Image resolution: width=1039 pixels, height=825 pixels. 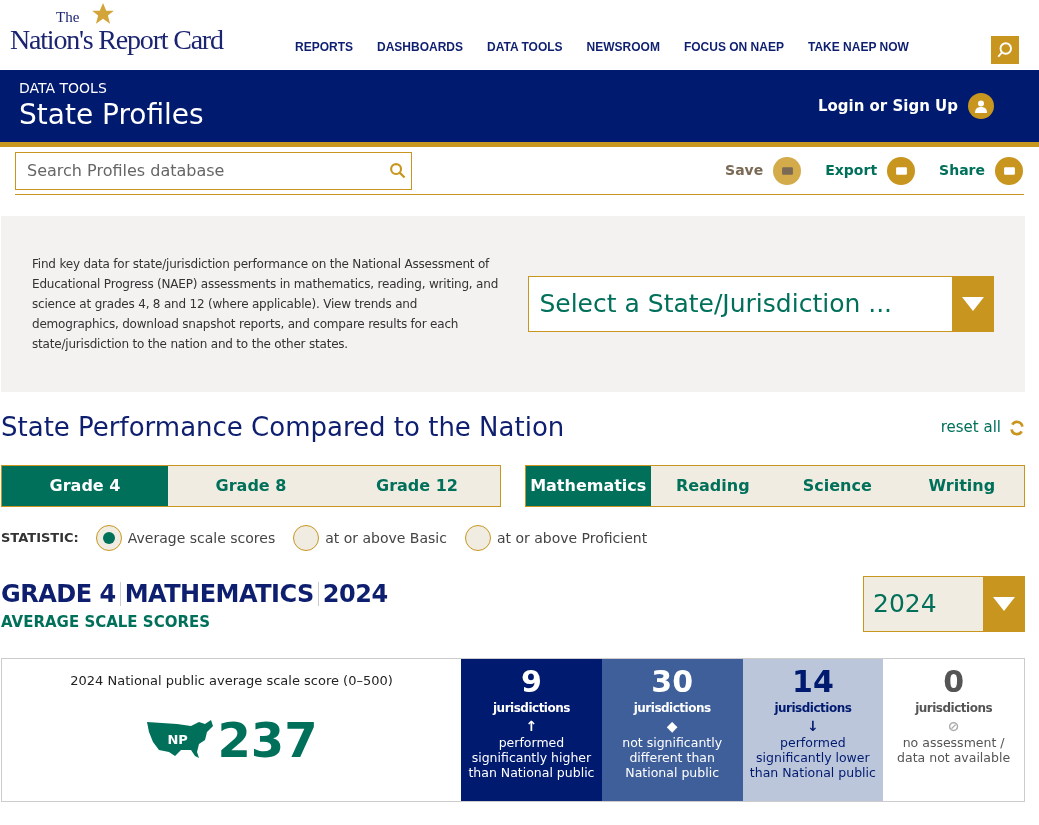 I want to click on search-button, so click(x=1005, y=50).